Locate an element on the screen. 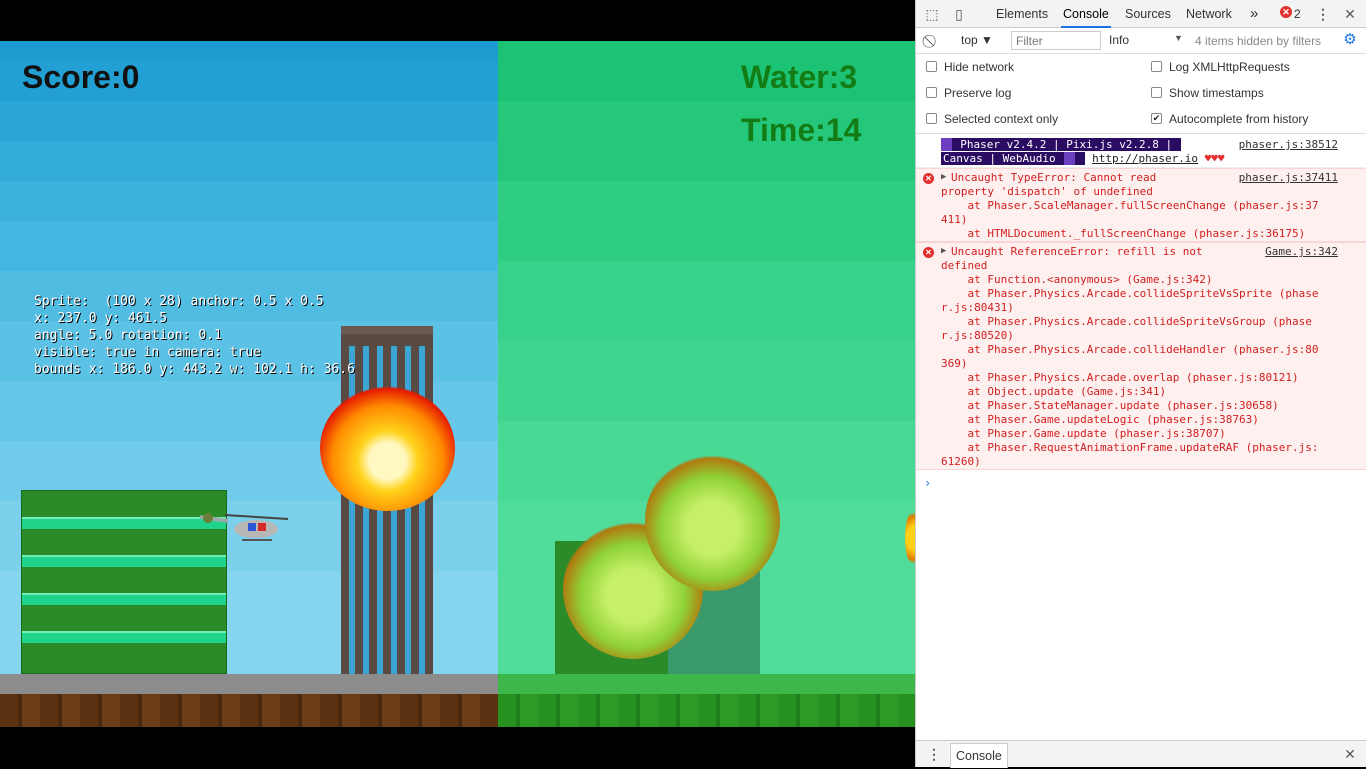  option-preserve-log: Preserve log is located at coordinates (968, 93).